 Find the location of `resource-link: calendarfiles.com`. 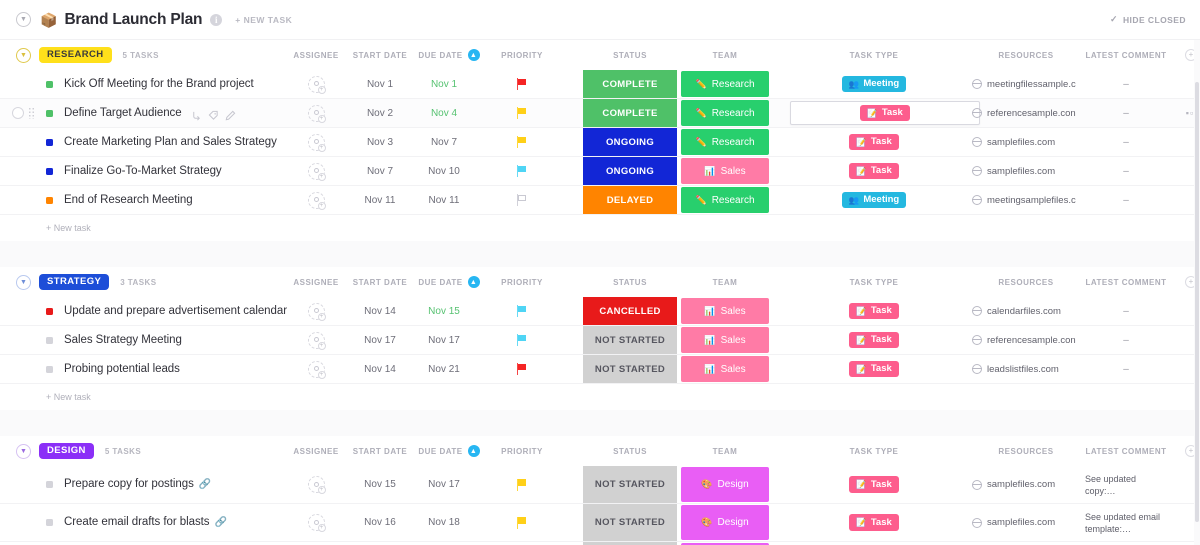

resource-link: calendarfiles.com is located at coordinates (1016, 311).